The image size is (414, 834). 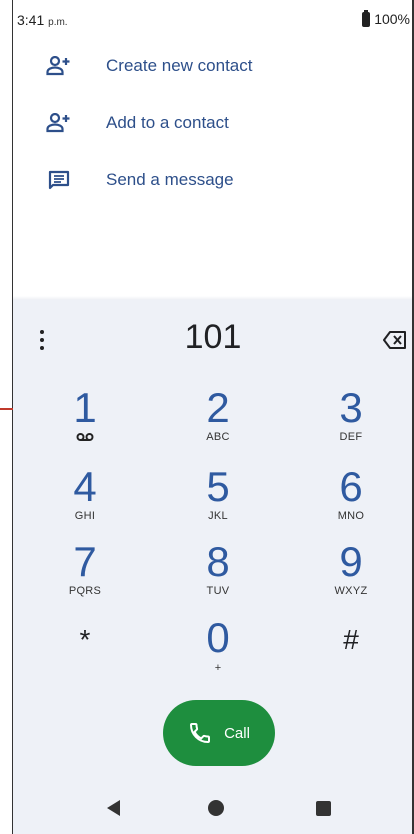 What do you see at coordinates (31, 20) in the screenshot?
I see `status-time-value: 3:41` at bounding box center [31, 20].